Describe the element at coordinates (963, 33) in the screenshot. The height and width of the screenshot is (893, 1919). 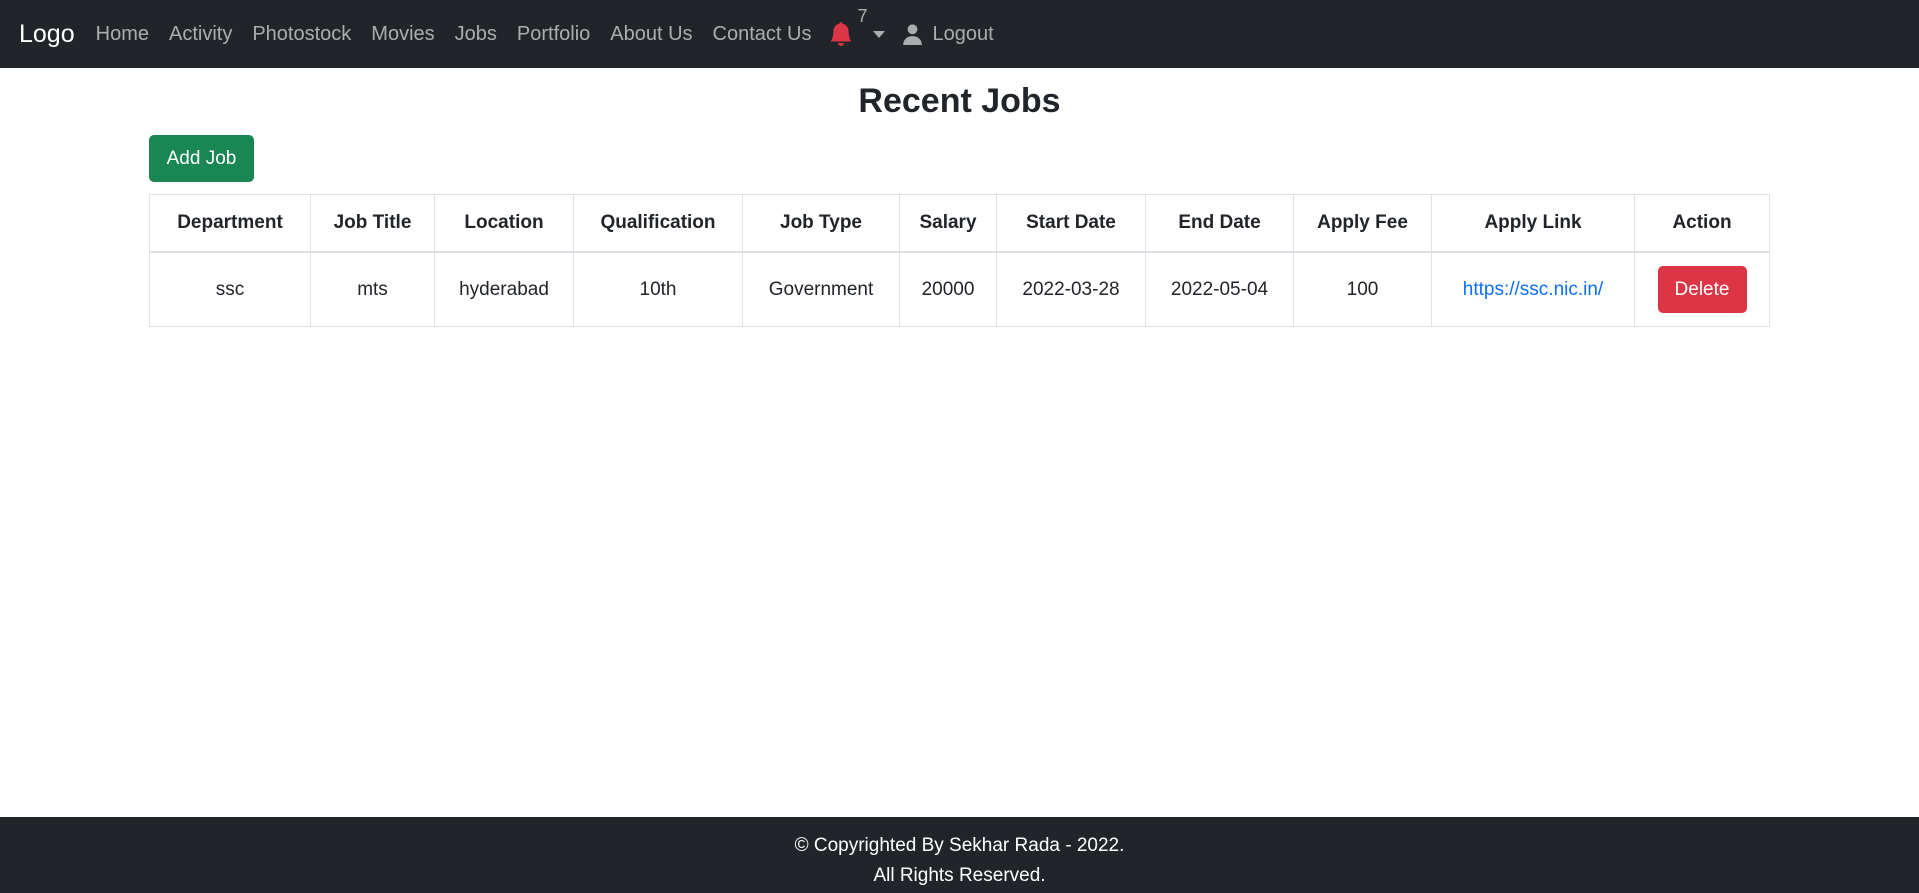
I see `logout-label: Logout` at that location.